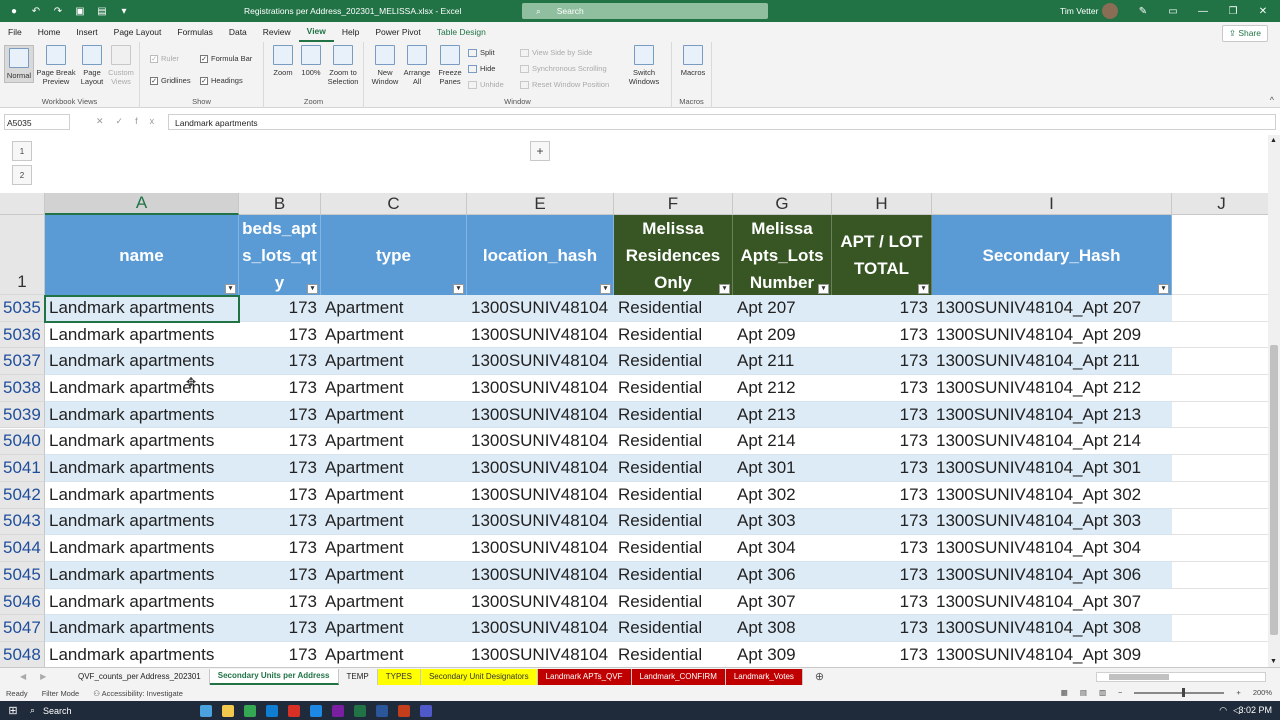 The image size is (1280, 720). I want to click on tab-review: Review, so click(277, 32).